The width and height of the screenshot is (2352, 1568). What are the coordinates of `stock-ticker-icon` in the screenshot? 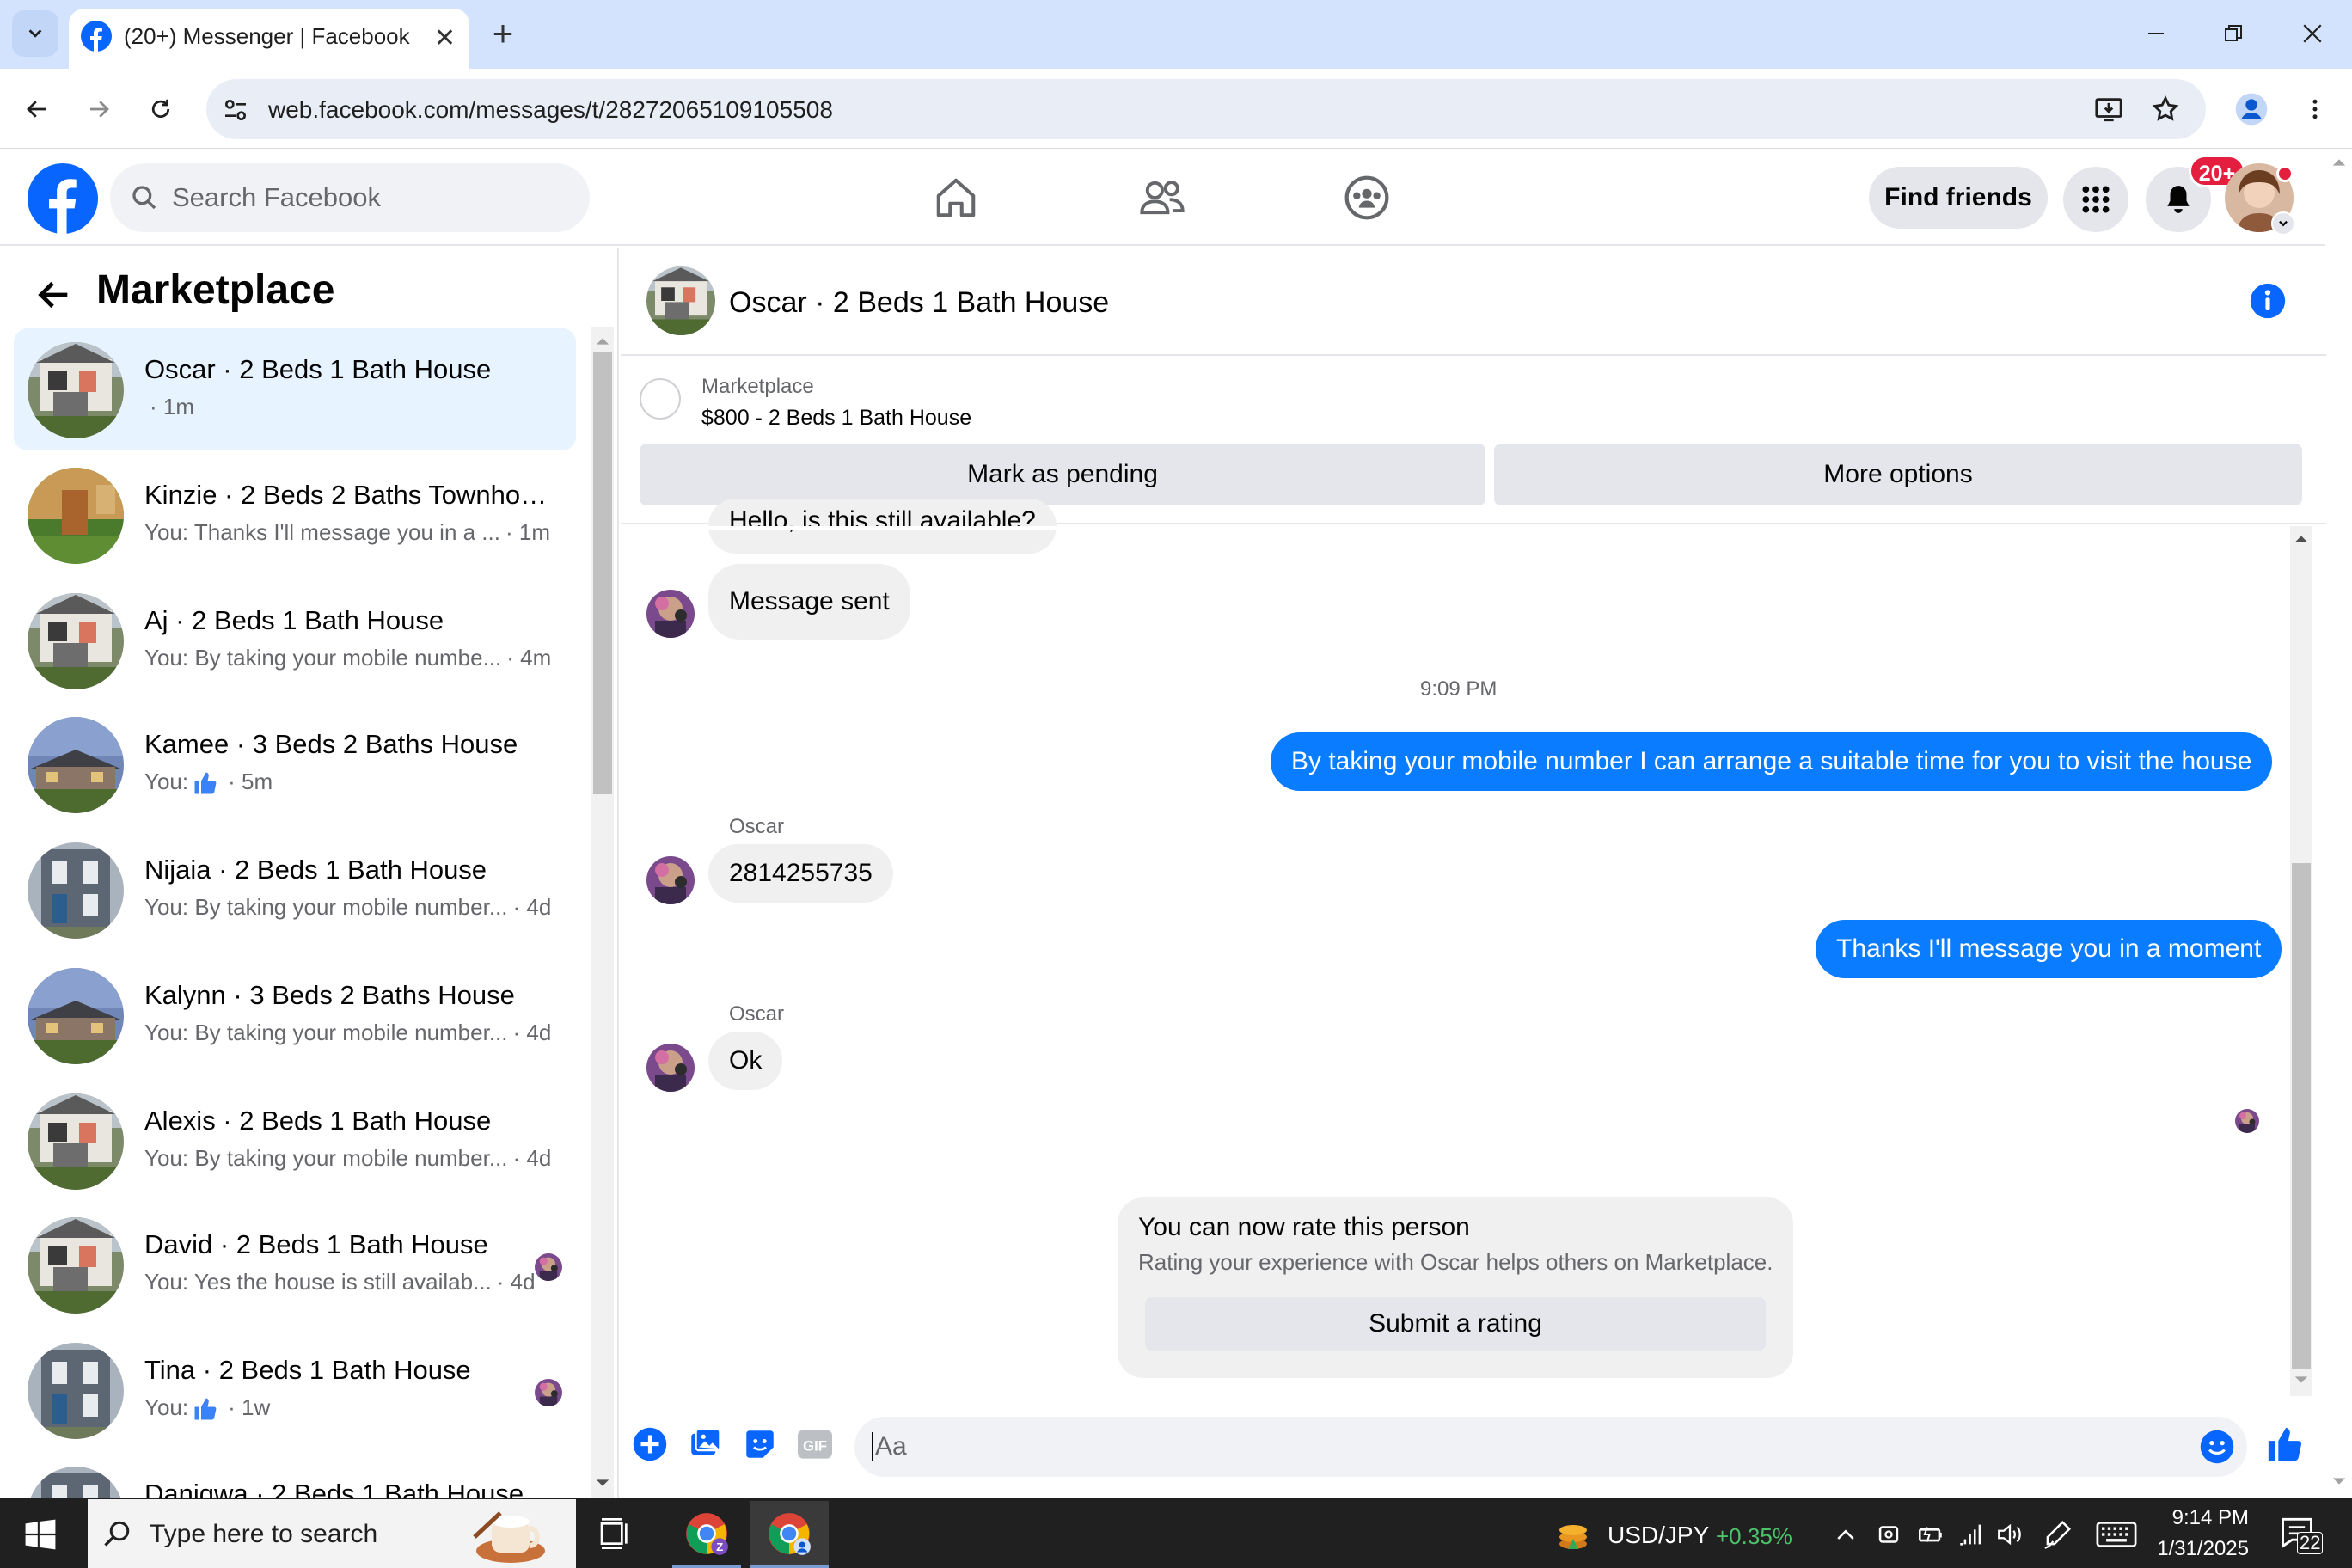 It's located at (1573, 1533).